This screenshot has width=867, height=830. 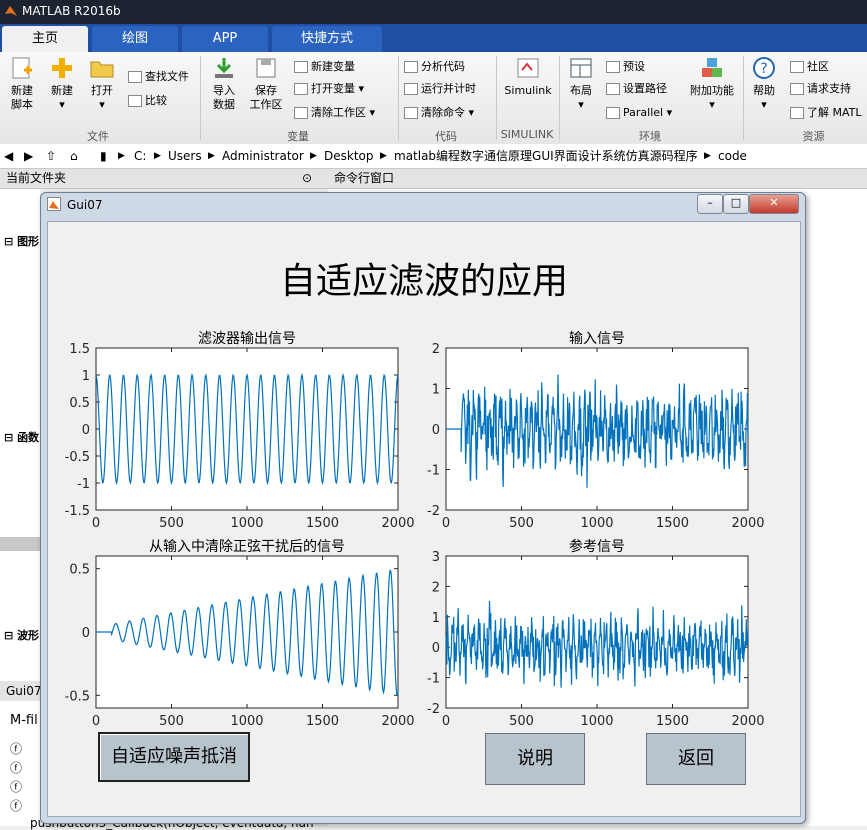 I want to click on new-script-button: 新建 脚本, so click(x=22, y=84).